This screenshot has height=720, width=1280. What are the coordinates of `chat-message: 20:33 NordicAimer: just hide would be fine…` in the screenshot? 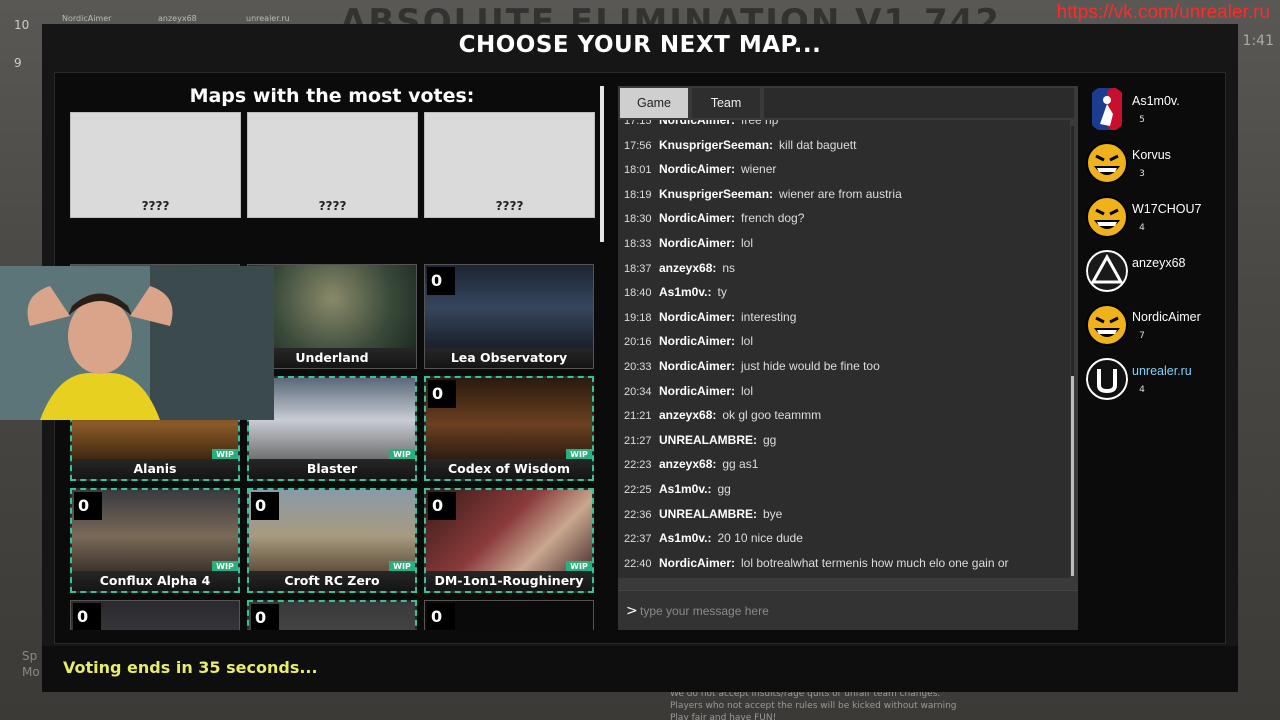 It's located at (752, 366).